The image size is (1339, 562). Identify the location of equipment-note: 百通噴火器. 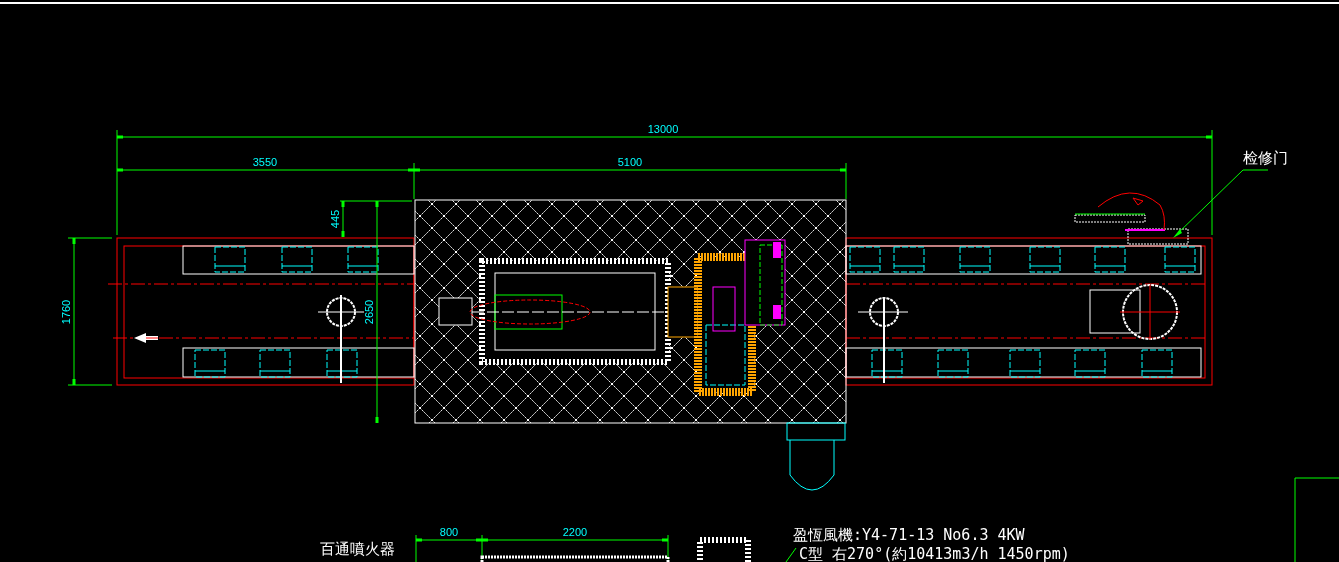
(357, 549).